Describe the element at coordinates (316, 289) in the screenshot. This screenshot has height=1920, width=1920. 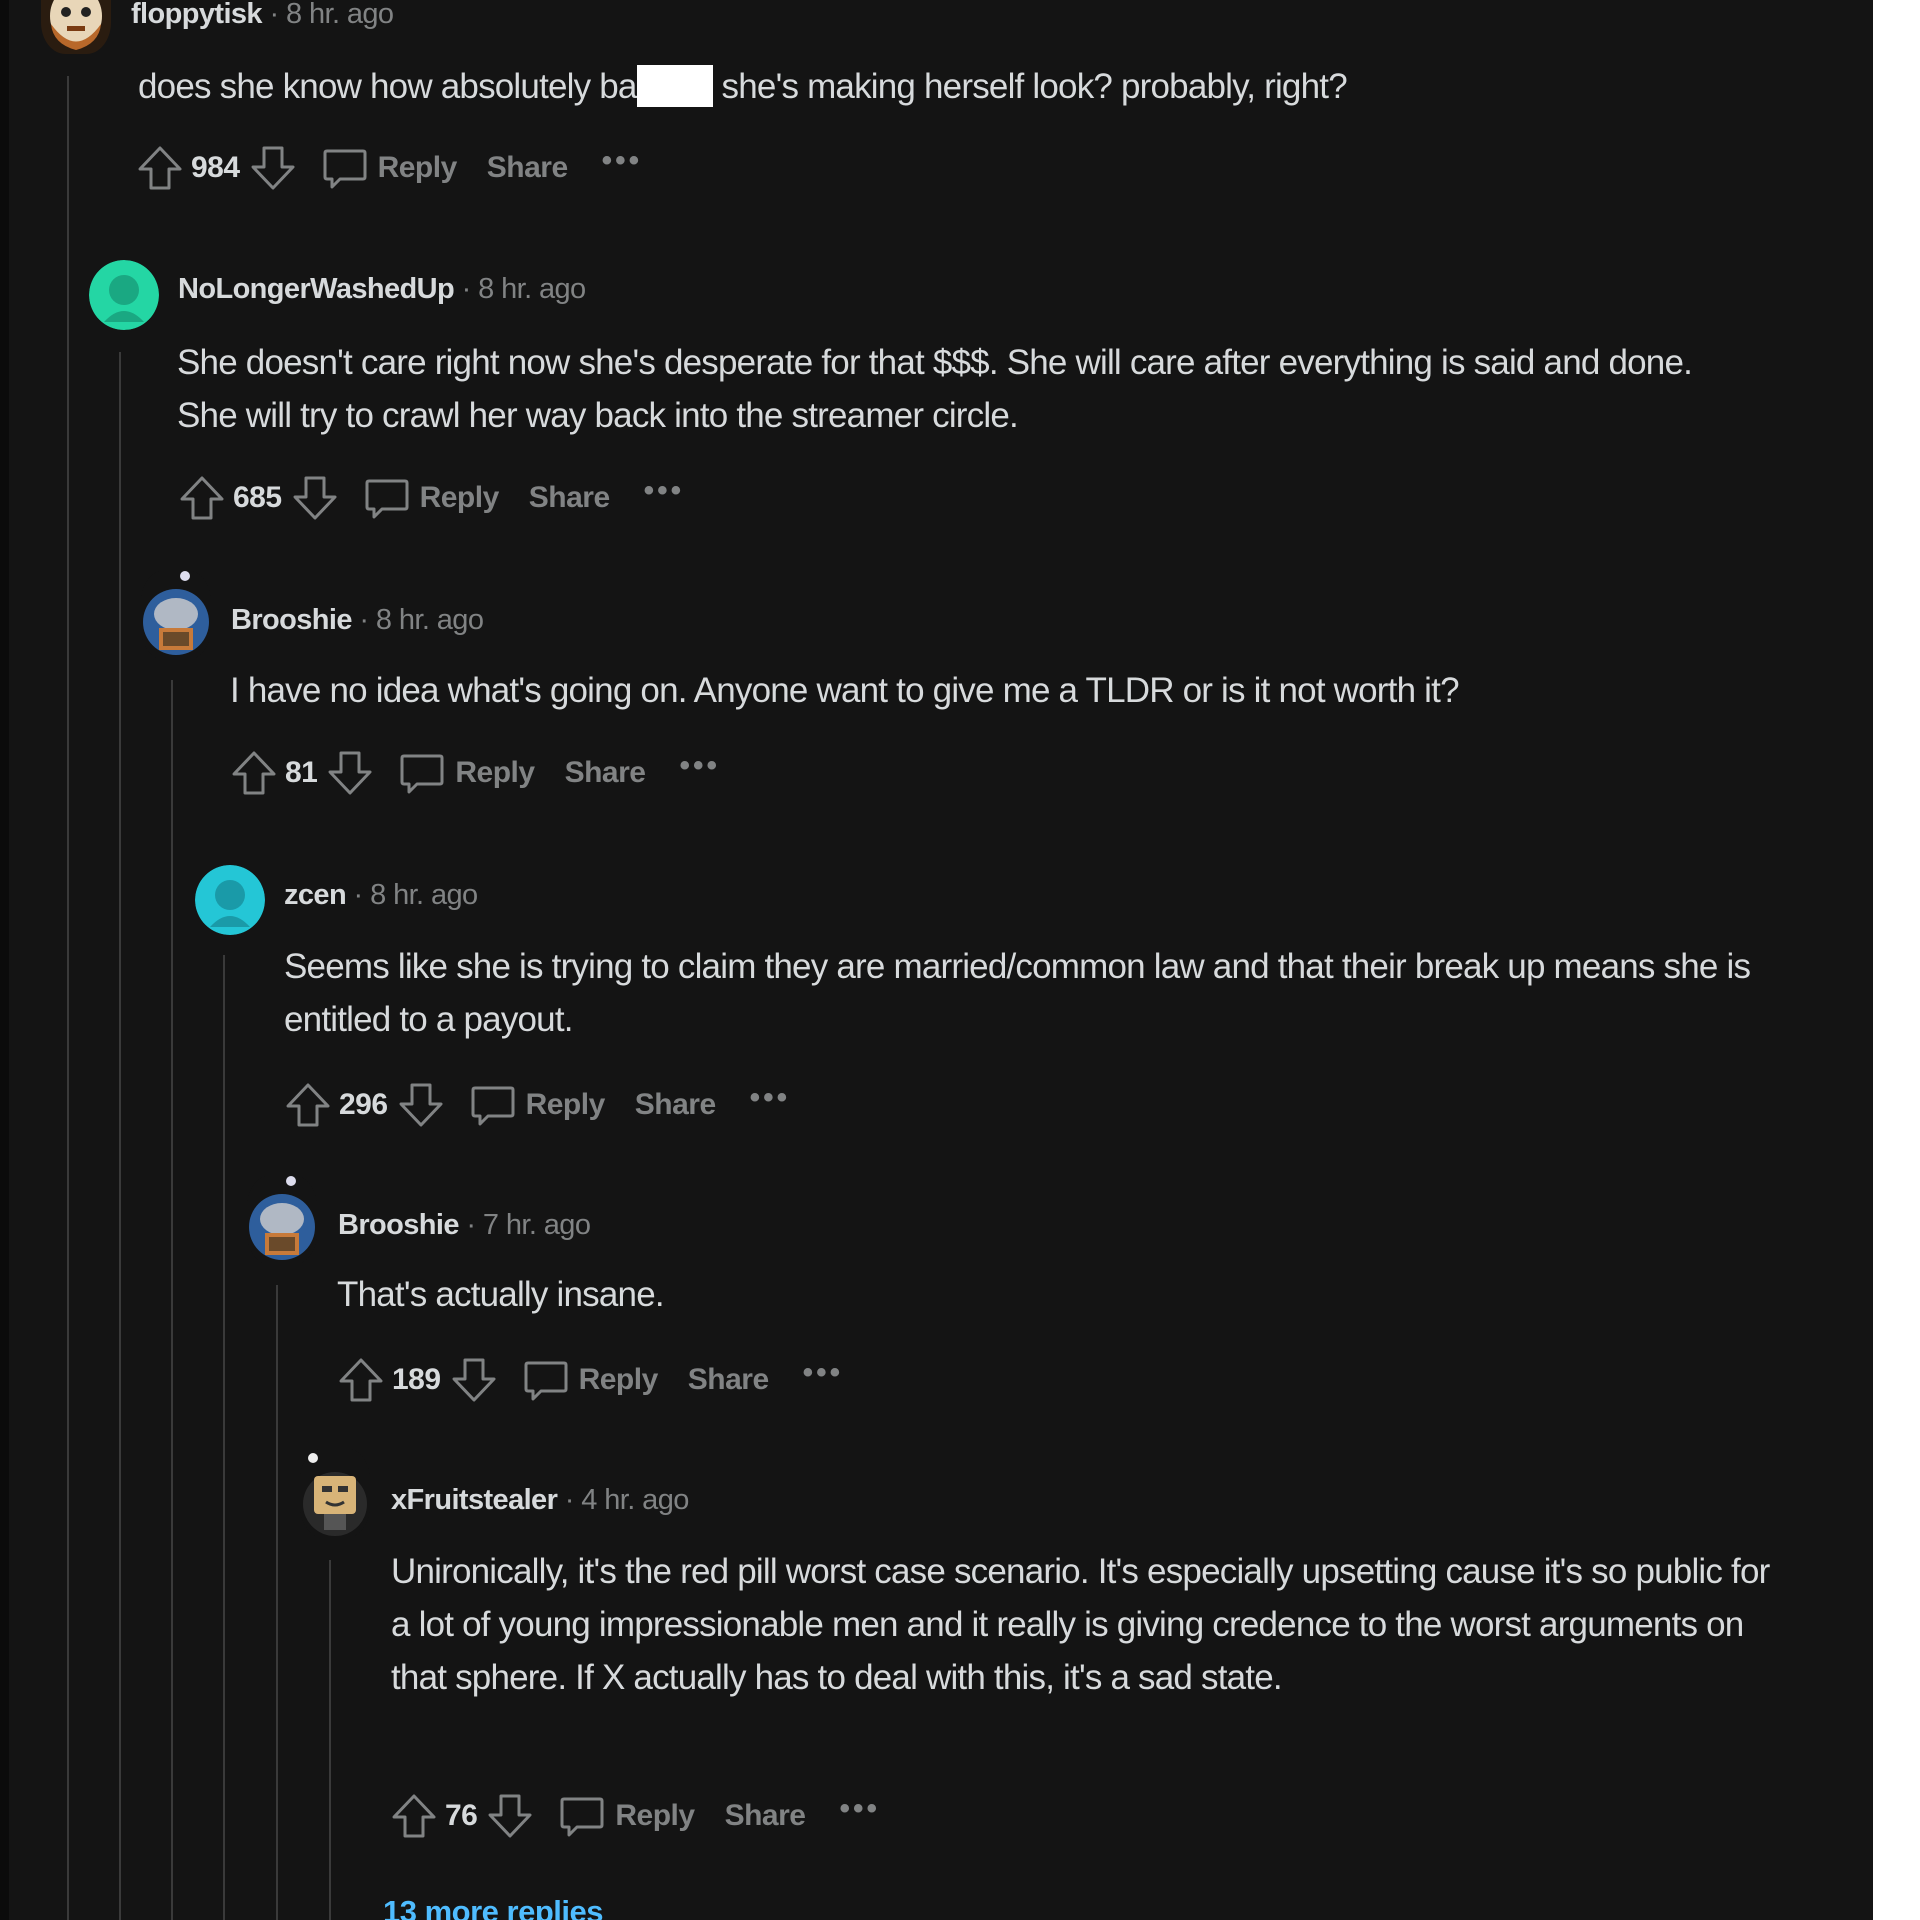
I see `username: NoLongerWashedUp` at that location.